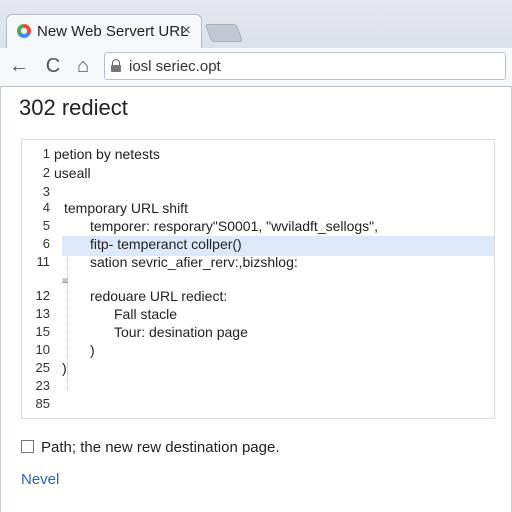 The image size is (512, 512). I want to click on code-text: petion by netests, so click(107, 154).